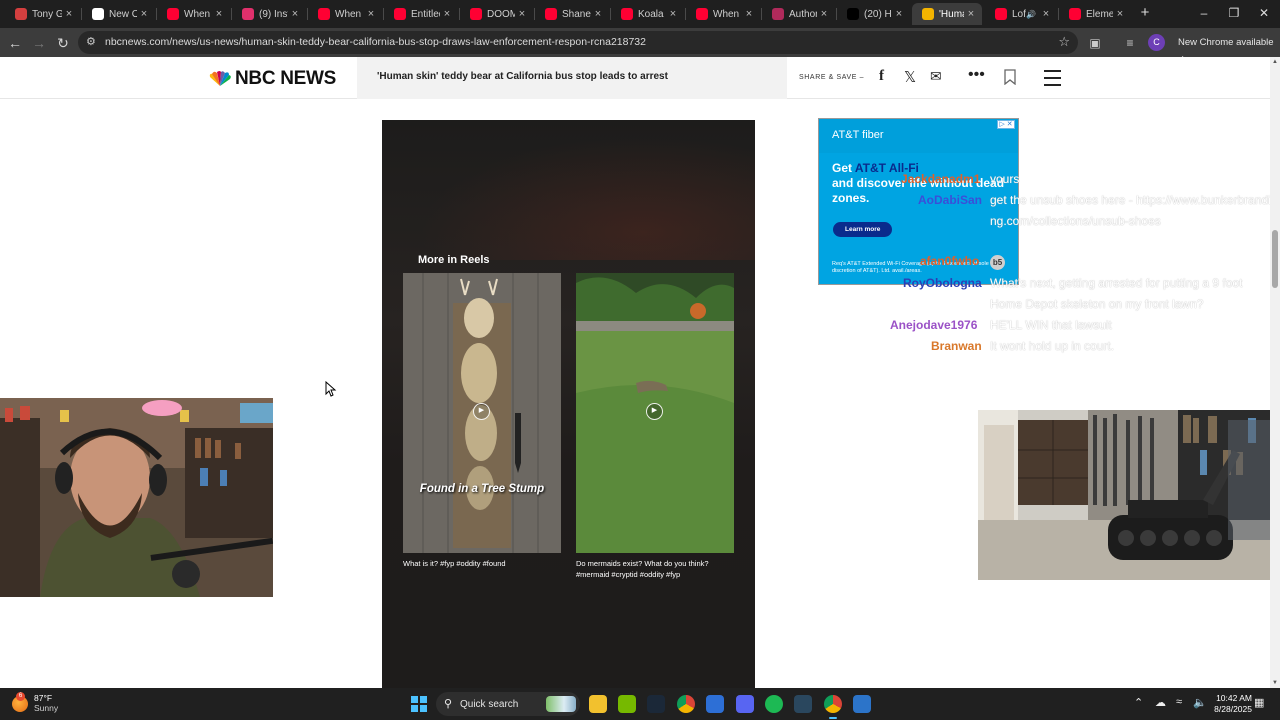  What do you see at coordinates (349, 14) in the screenshot?
I see `tab-title: When R` at bounding box center [349, 14].